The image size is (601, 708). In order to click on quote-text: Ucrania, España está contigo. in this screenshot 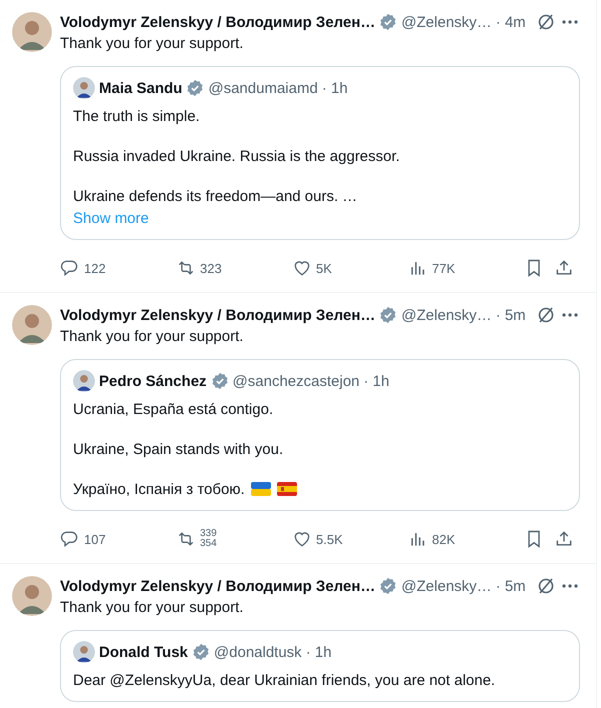, I will do `click(173, 409)`.